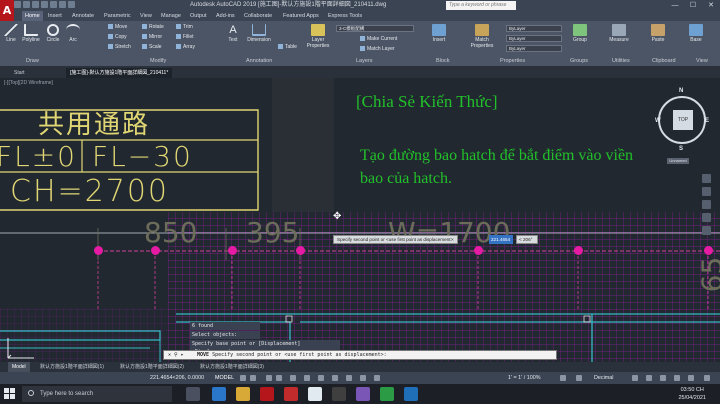 The height and width of the screenshot is (404, 720). I want to click on pan-icon, so click(706, 191).